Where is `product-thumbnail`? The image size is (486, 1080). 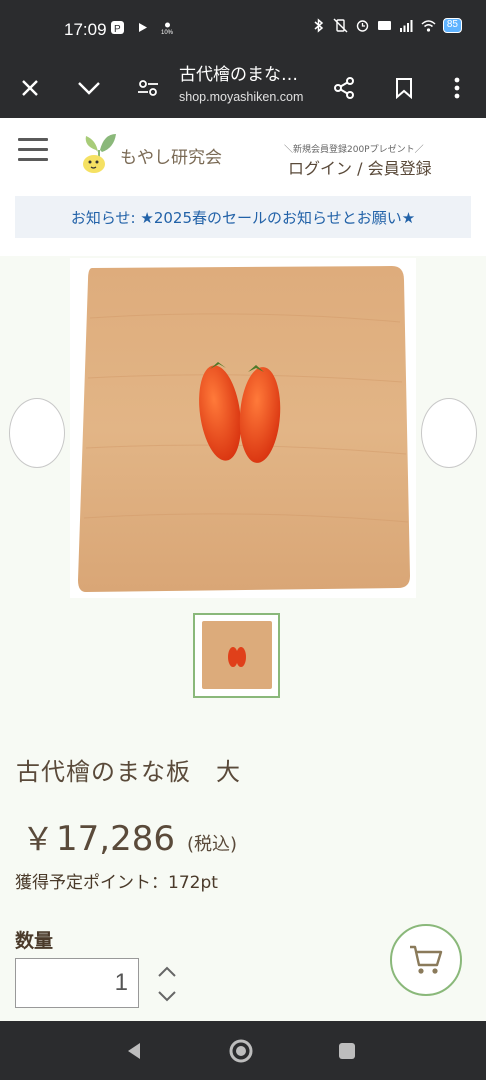
product-thumbnail is located at coordinates (236, 655).